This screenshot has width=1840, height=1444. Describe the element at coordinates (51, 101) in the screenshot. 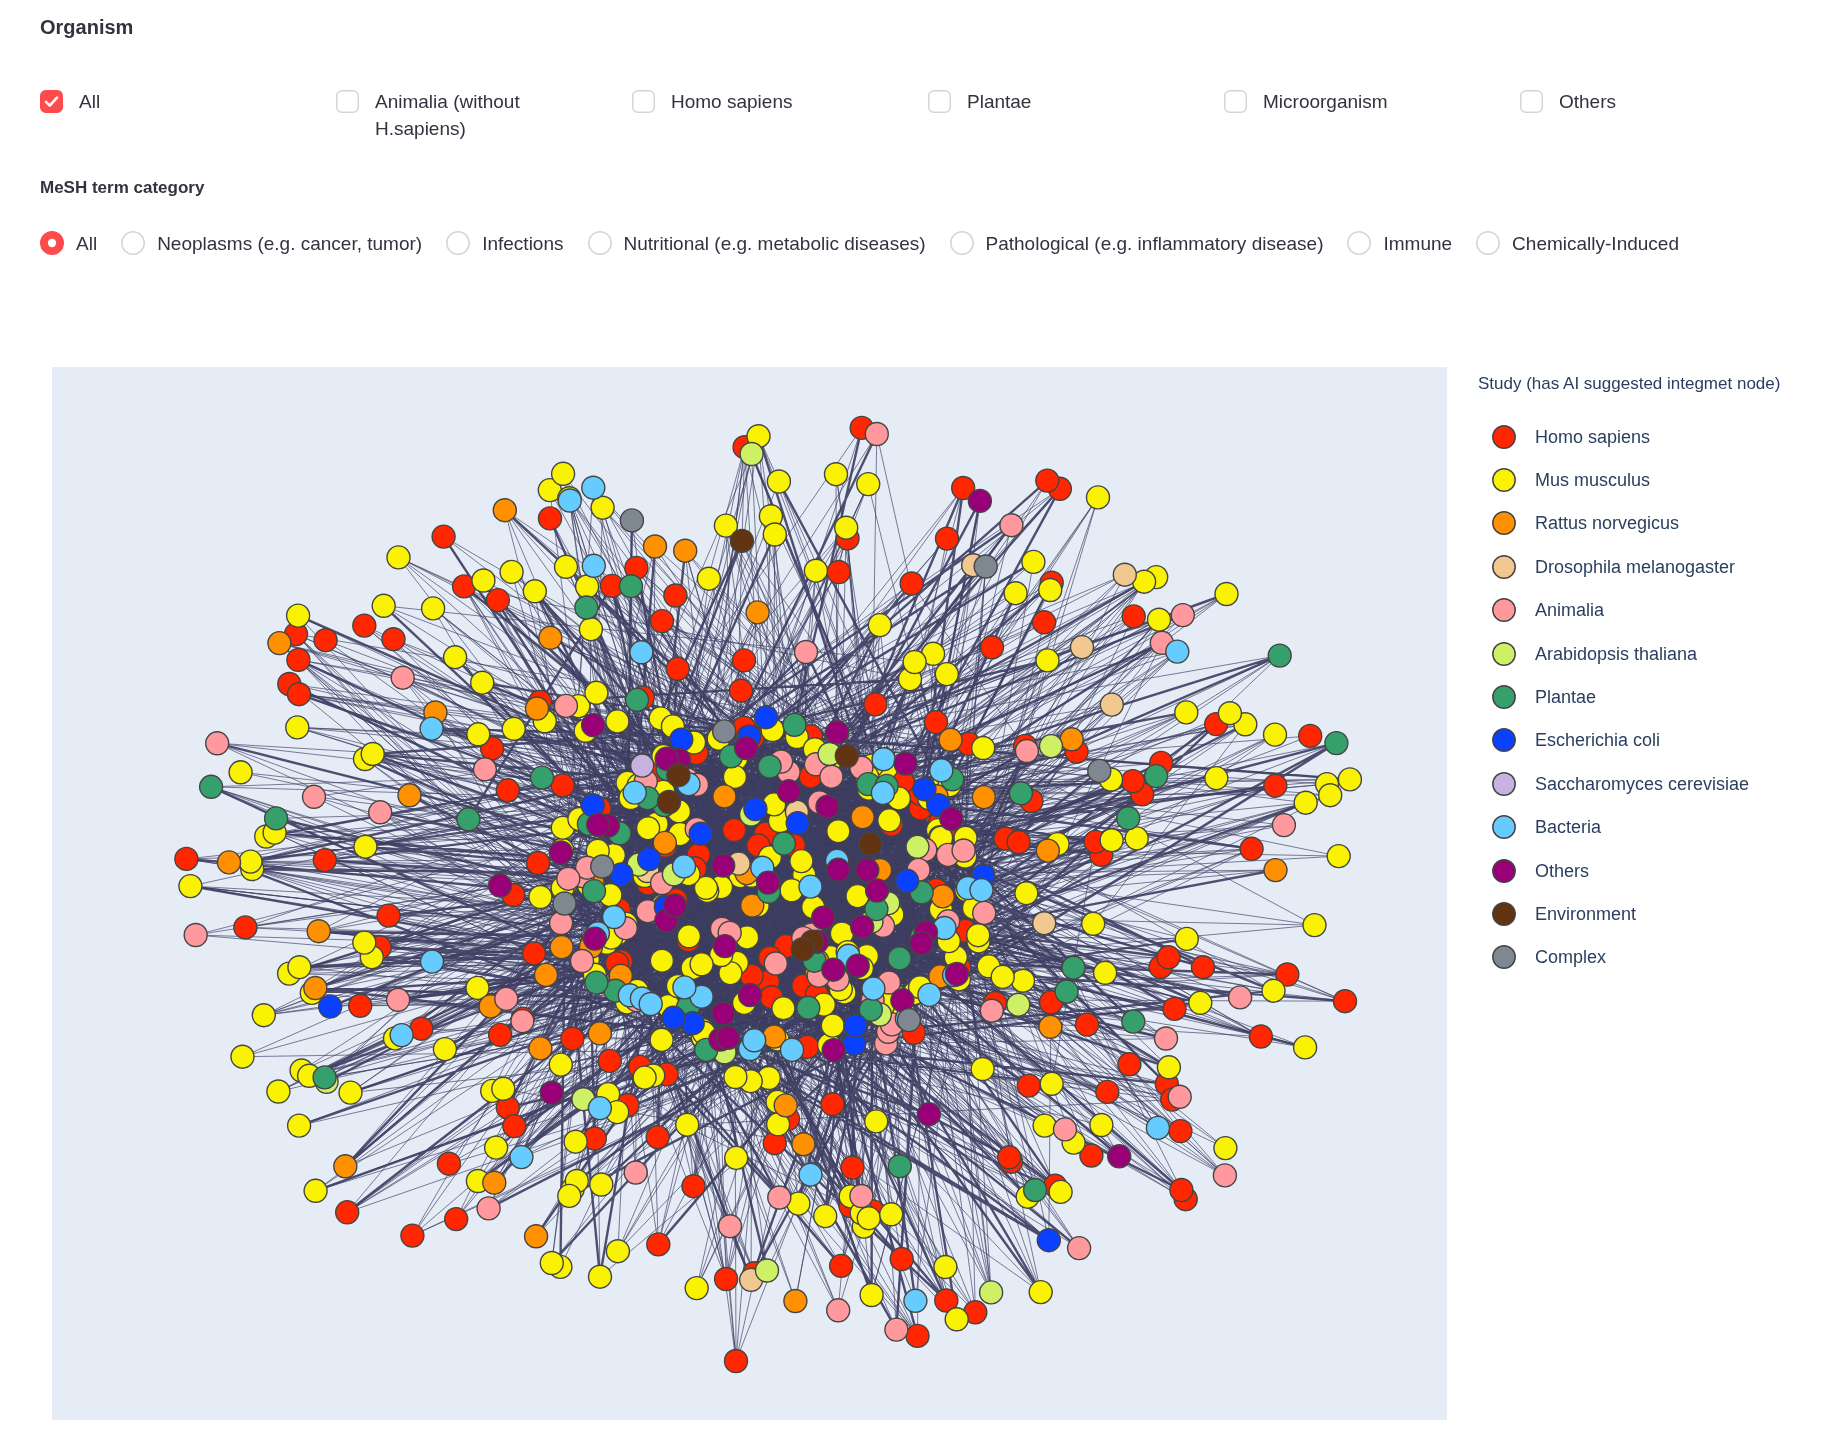

I see `checkbox` at that location.